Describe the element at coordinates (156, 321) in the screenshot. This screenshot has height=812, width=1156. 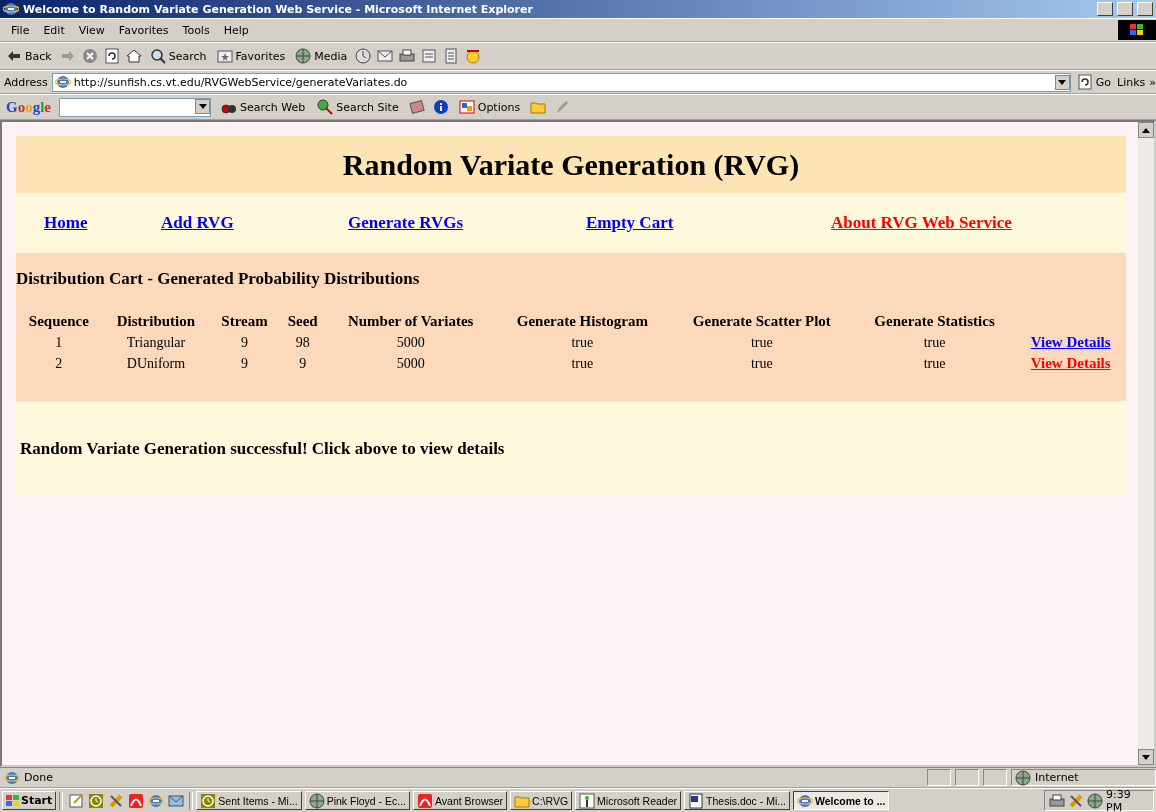
I see `column-header: Distribution` at that location.